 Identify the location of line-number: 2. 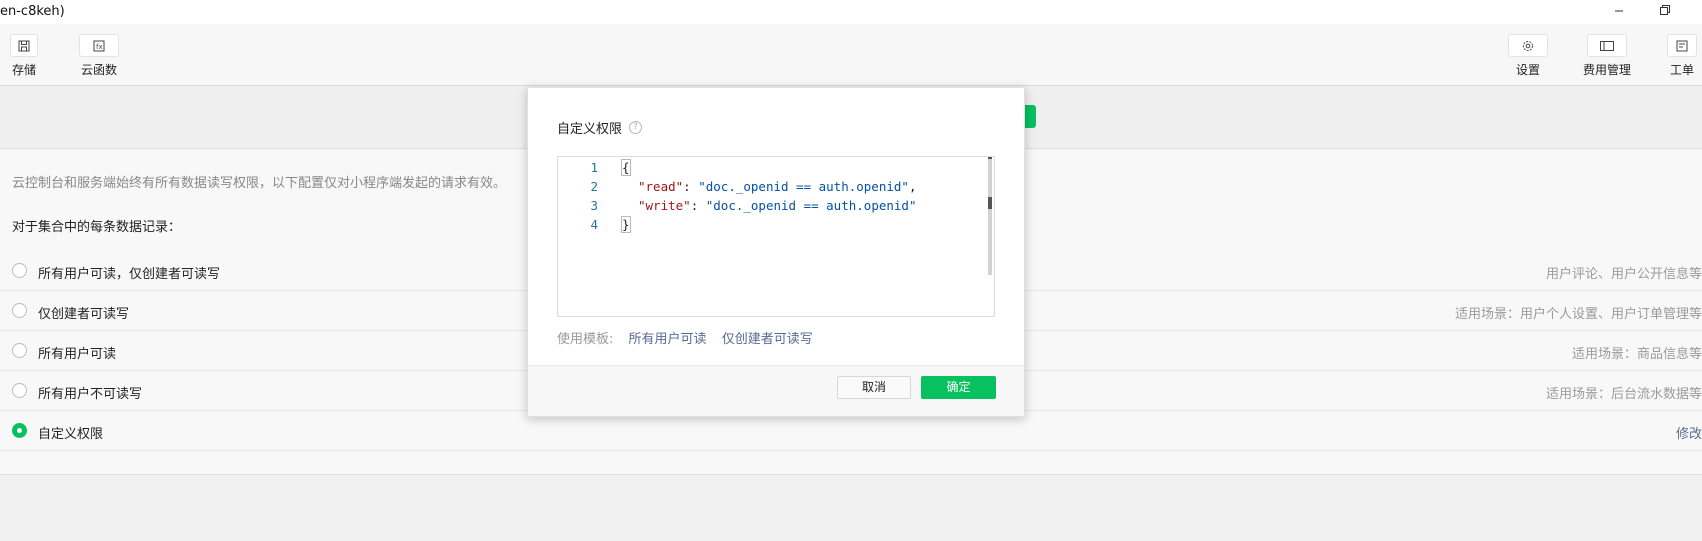
(594, 186).